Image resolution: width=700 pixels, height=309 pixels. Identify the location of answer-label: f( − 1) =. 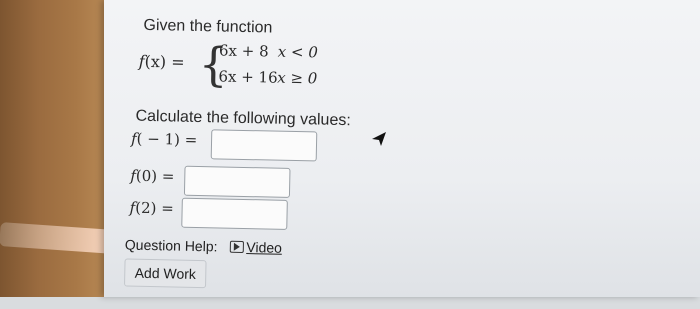
(164, 139).